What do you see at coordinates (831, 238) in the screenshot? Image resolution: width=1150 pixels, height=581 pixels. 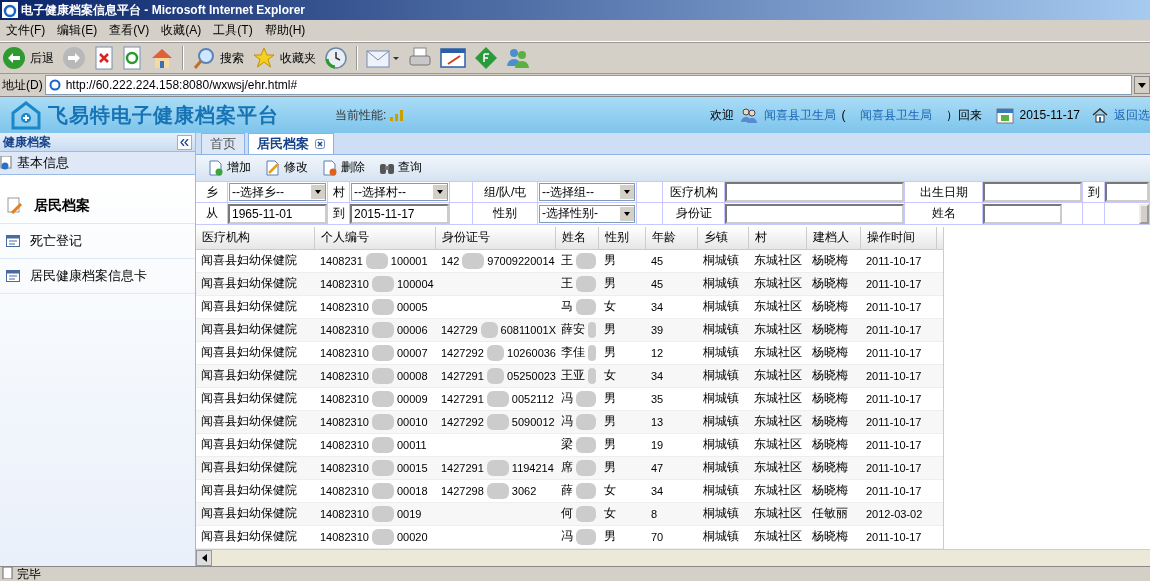 I see `column-header: 建档人` at bounding box center [831, 238].